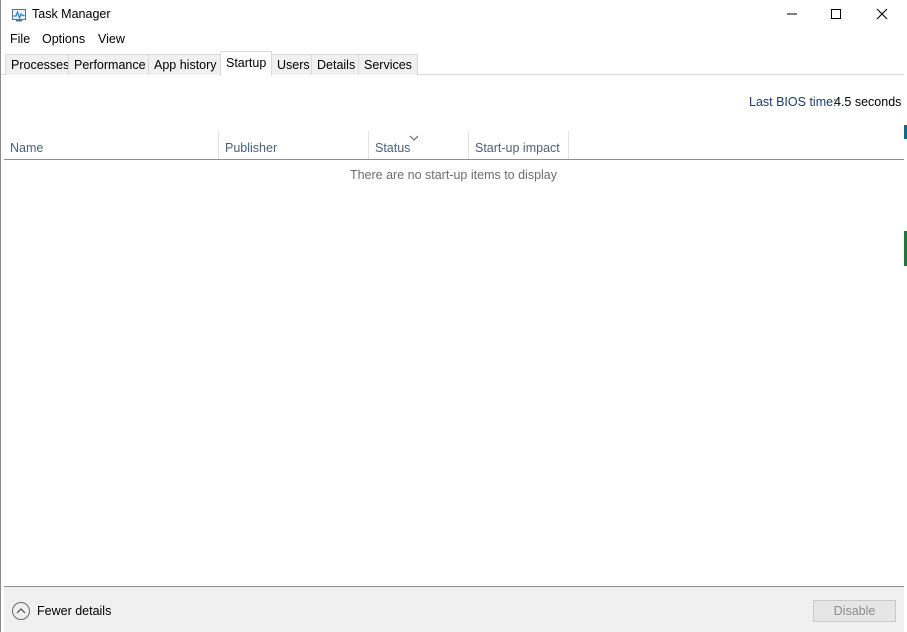 The height and width of the screenshot is (632, 907). Describe the element at coordinates (793, 102) in the screenshot. I see `bios-time-label: Last BIOS time:` at that location.